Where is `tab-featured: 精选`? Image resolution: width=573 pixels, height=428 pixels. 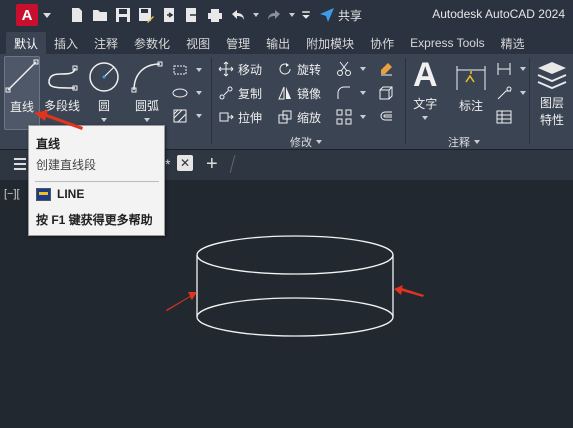
tab-featured: 精选 is located at coordinates (513, 43).